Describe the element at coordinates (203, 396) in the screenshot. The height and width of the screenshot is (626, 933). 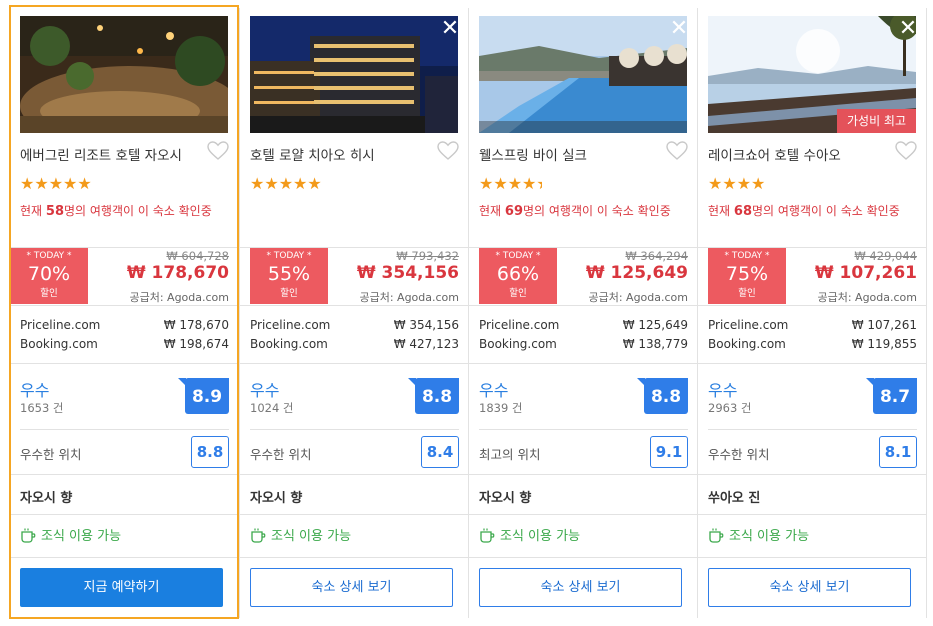
I see `review-score-badge: 8.9` at that location.